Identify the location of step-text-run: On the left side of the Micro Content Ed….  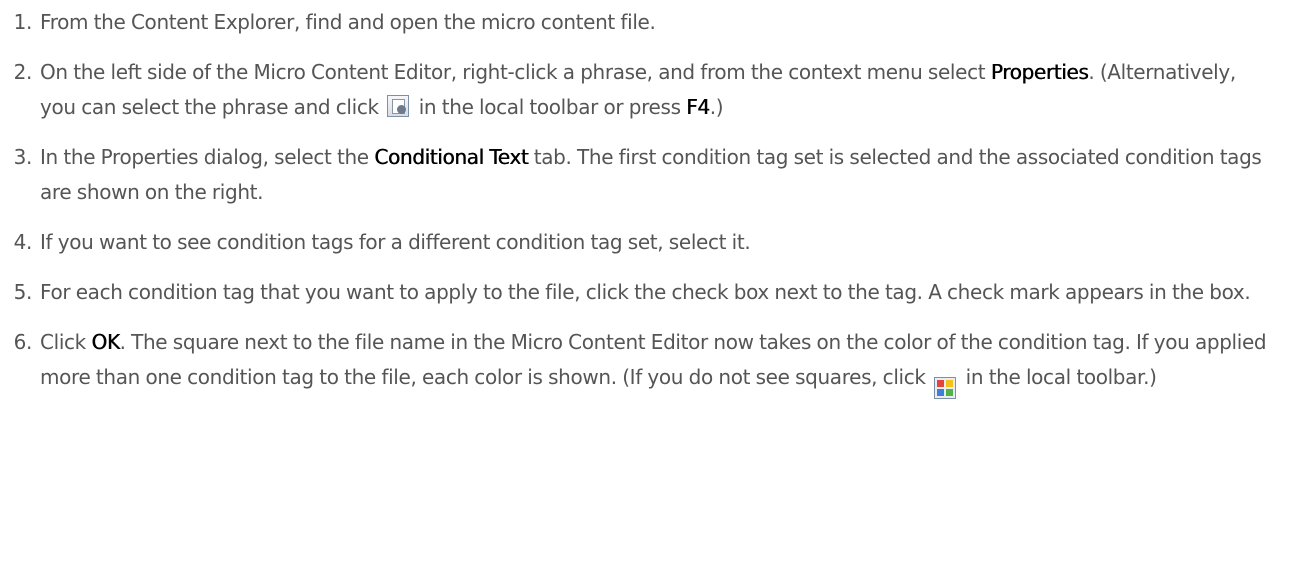
(515, 72).